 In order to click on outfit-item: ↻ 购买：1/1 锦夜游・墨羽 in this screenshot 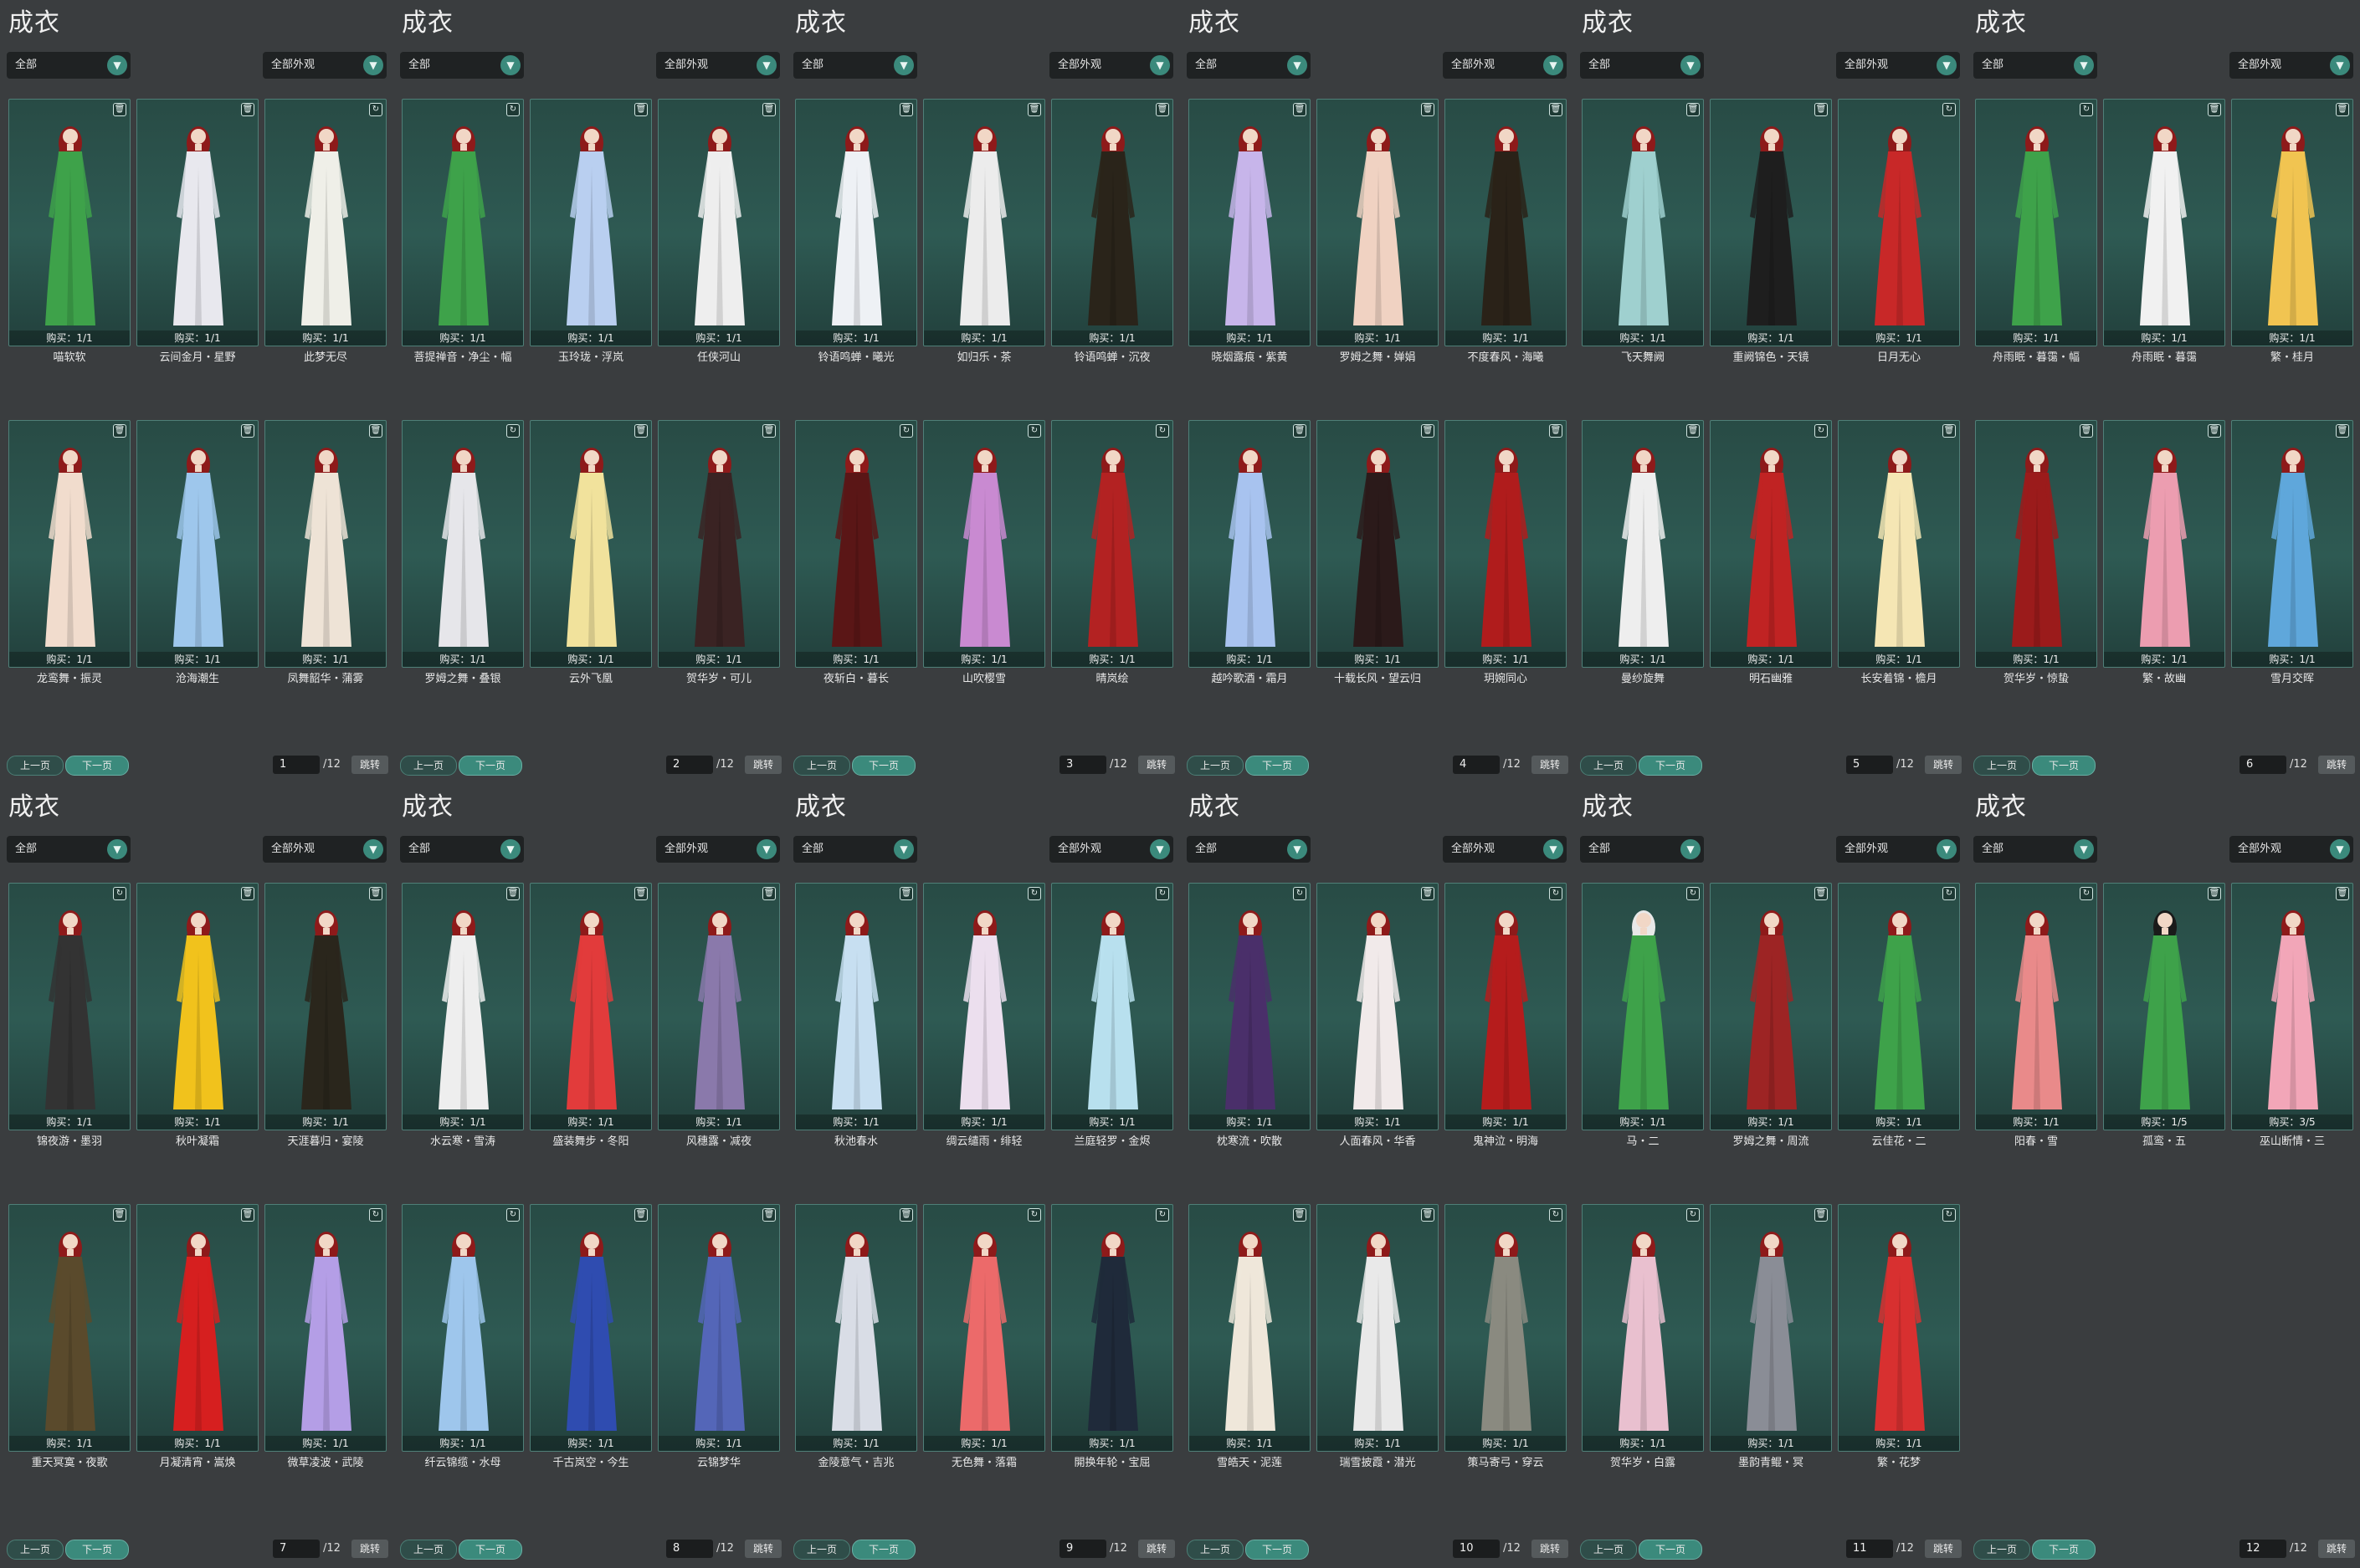, I will do `click(69, 1015)`.